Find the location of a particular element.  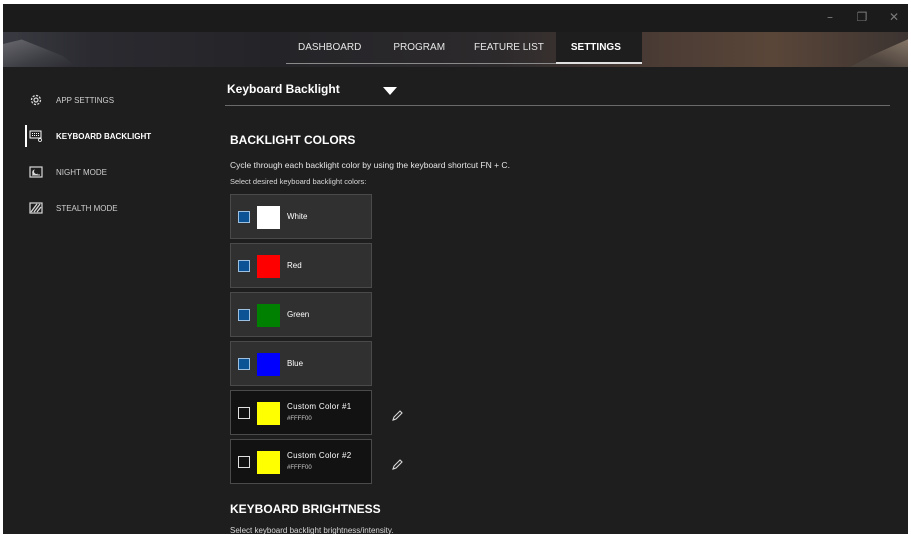

color-option-custom-2: Custom Color #2 #FFFF00 is located at coordinates (301, 461).